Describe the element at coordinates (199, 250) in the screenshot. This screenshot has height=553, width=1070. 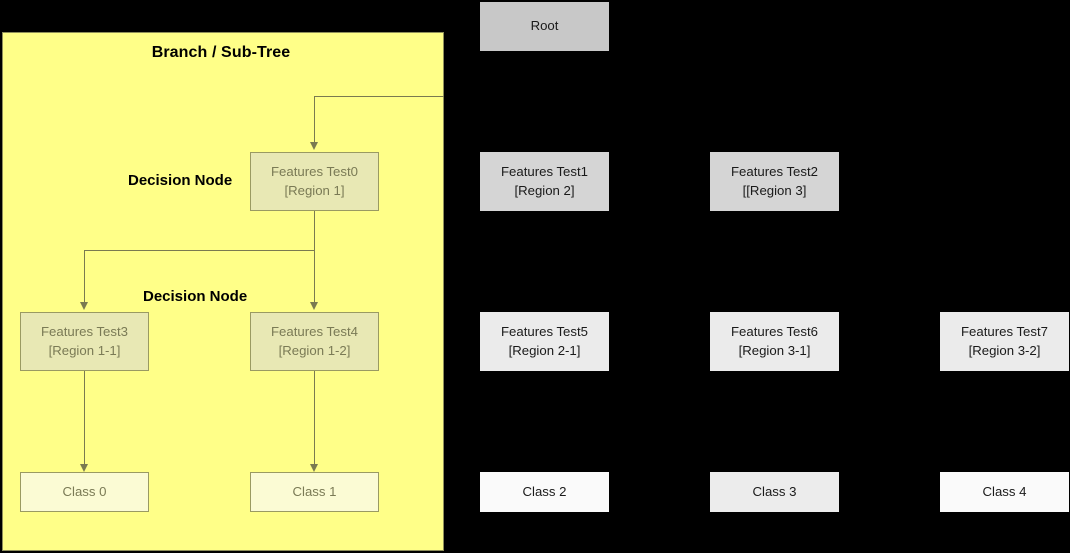
I see `connector-test0-split-horizontal` at that location.